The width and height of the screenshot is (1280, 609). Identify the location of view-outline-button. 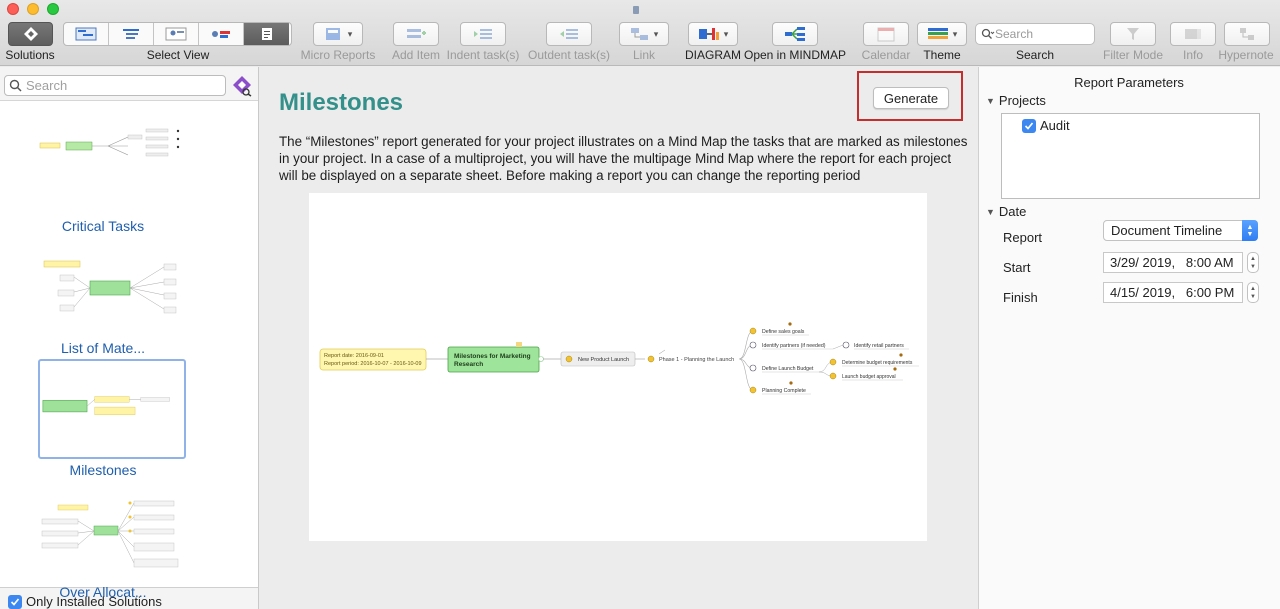
(131, 34).